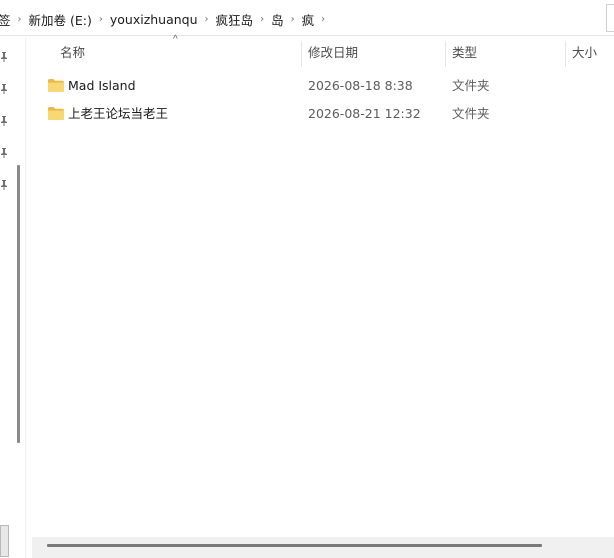  Describe the element at coordinates (235, 19) in the screenshot. I see `breadcrumb-item-fengkuangdao: 疯狂岛` at that location.